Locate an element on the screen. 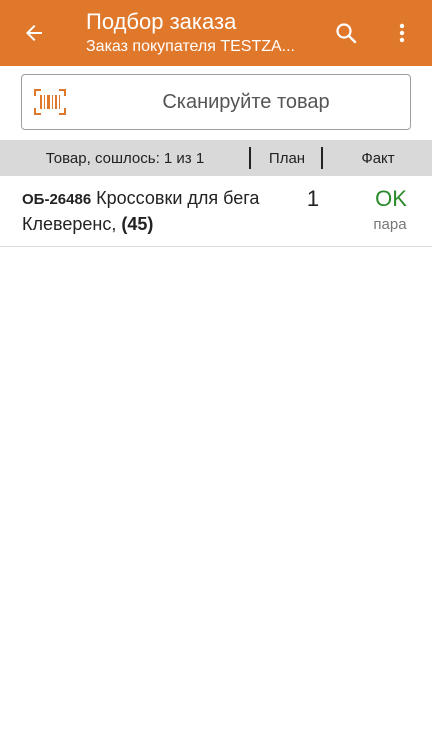  arrow-back-icon is located at coordinates (34, 33).